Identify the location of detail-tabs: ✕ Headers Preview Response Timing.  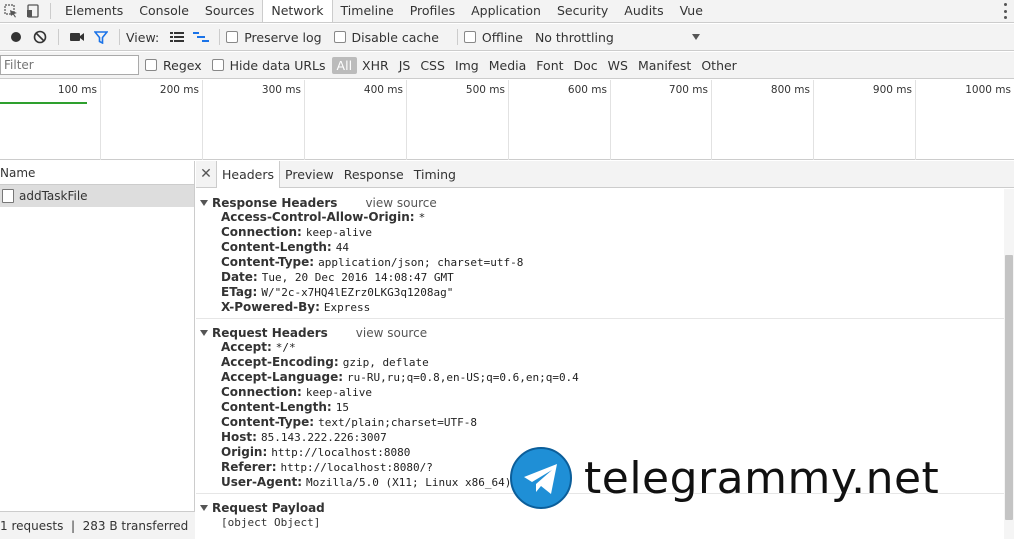
(605, 174).